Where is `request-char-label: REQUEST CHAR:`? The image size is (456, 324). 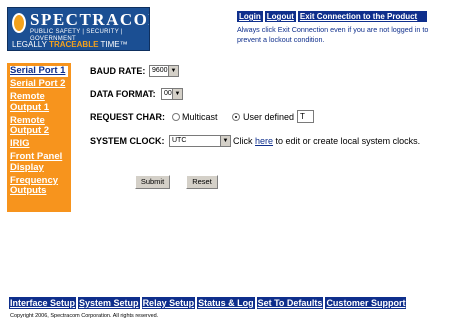 request-char-label: REQUEST CHAR: is located at coordinates (128, 117).